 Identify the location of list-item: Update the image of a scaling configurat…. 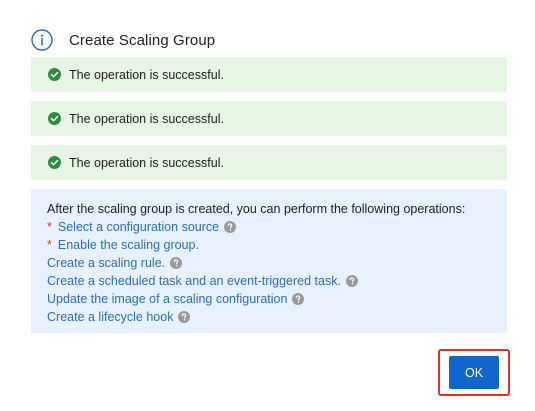
(277, 299).